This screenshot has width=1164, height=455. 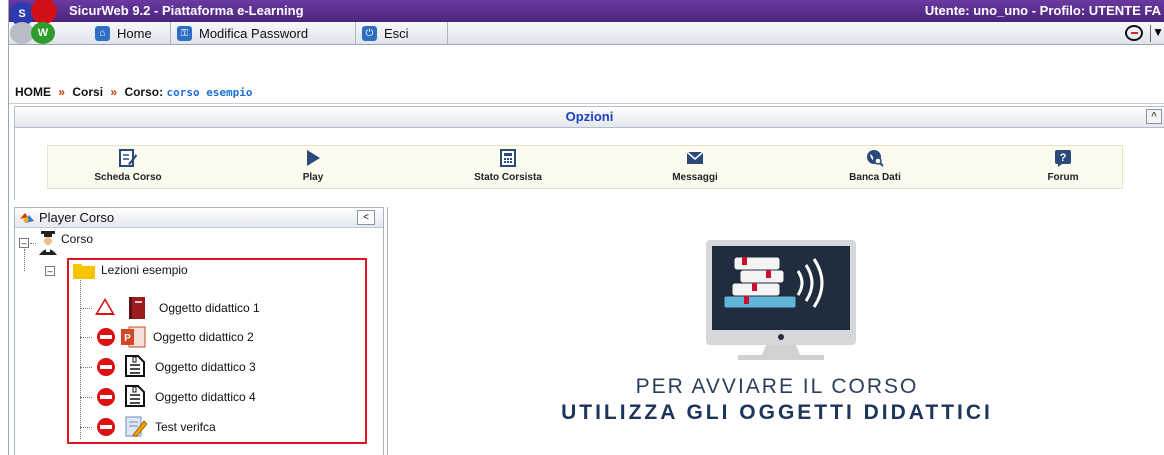 I want to click on breadcrumb-home: HOME, so click(x=33, y=92).